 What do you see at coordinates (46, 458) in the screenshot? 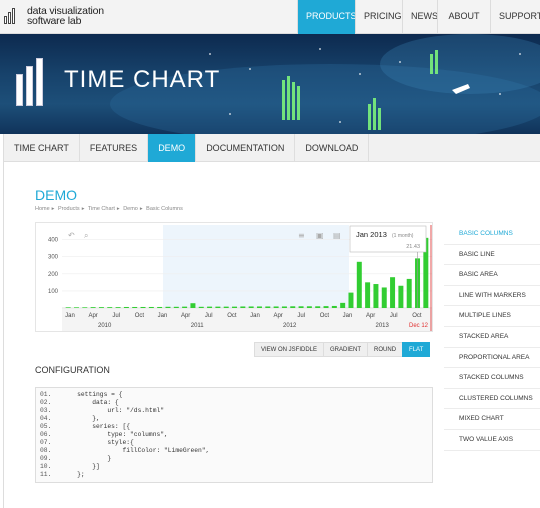
I see `code-line-number: 09.` at bounding box center [46, 458].